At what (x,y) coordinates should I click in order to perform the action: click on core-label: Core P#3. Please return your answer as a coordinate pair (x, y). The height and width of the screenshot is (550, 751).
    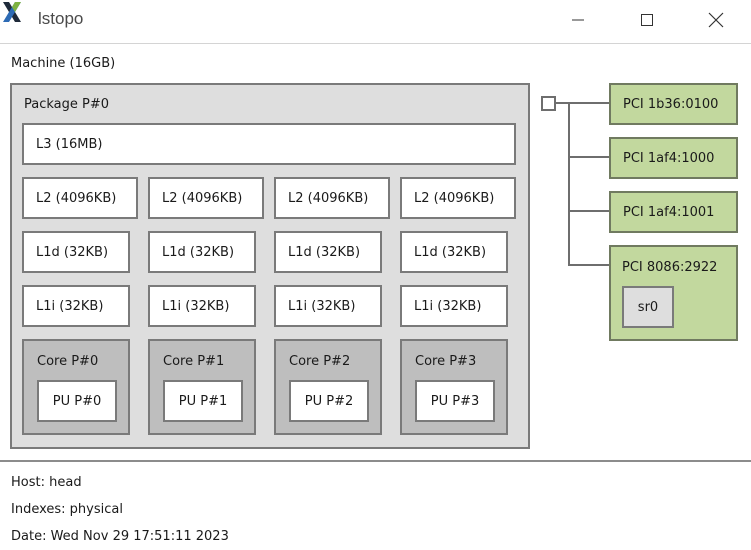
    Looking at the image, I should click on (446, 361).